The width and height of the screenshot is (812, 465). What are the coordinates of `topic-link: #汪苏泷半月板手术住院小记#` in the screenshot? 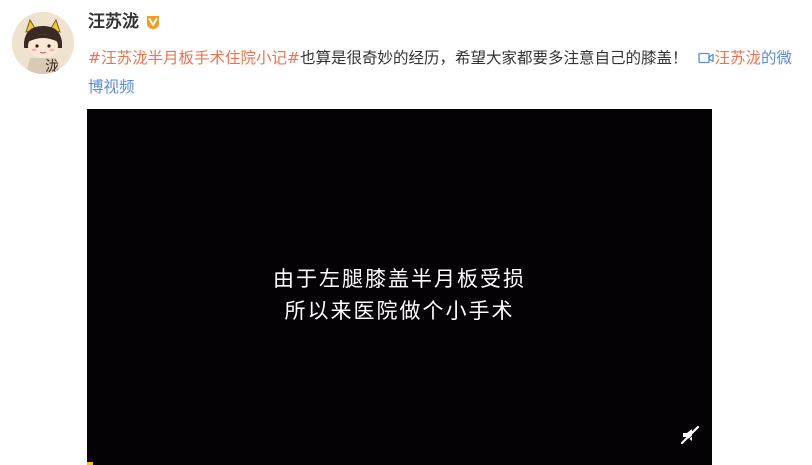 It's located at (194, 58).